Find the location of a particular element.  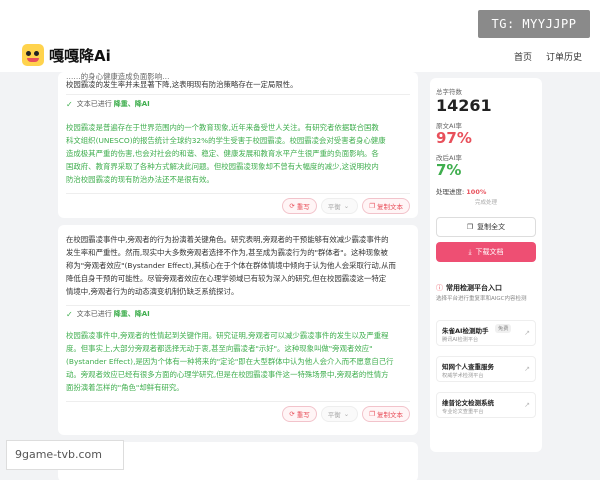

free-badge: 免费 is located at coordinates (503, 328).